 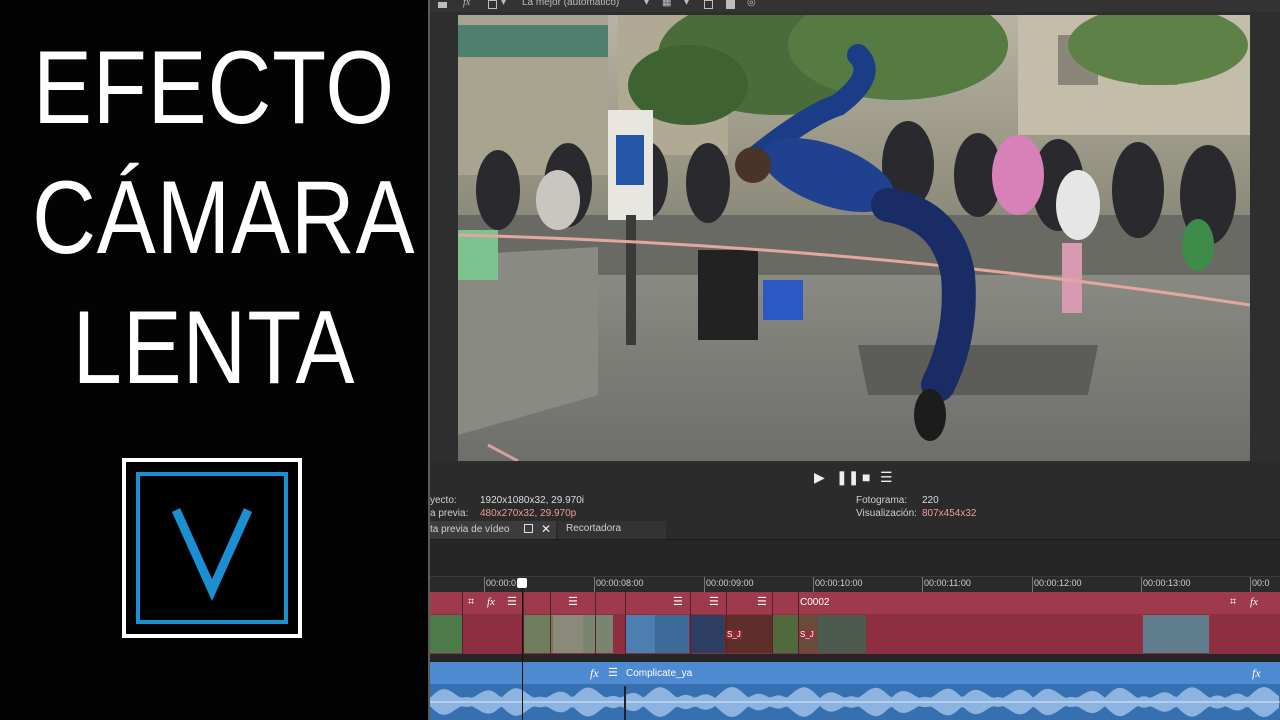 I want to click on close-icon: ✕, so click(x=546, y=529).